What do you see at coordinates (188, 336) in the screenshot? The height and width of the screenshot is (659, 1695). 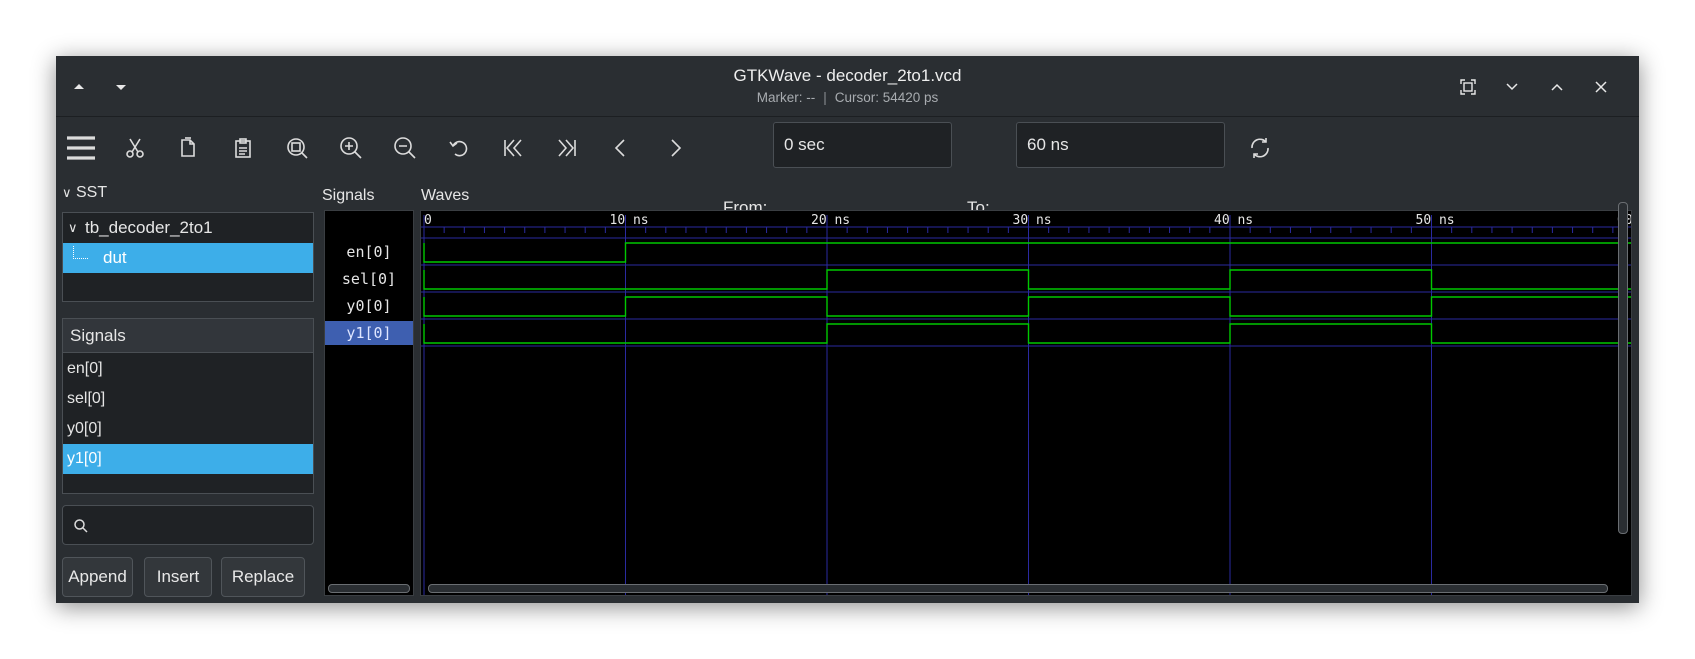 I see `signals-list-header: Signals` at bounding box center [188, 336].